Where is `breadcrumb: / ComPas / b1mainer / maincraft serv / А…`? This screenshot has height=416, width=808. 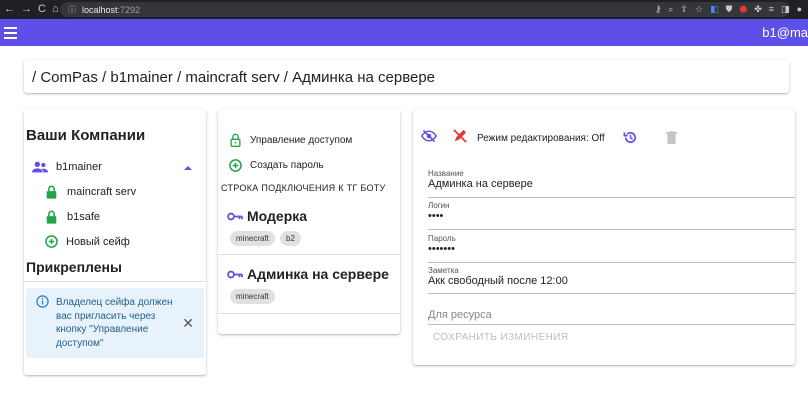 breadcrumb: / ComPas / b1mainer / maincraft serv / А… is located at coordinates (234, 77).